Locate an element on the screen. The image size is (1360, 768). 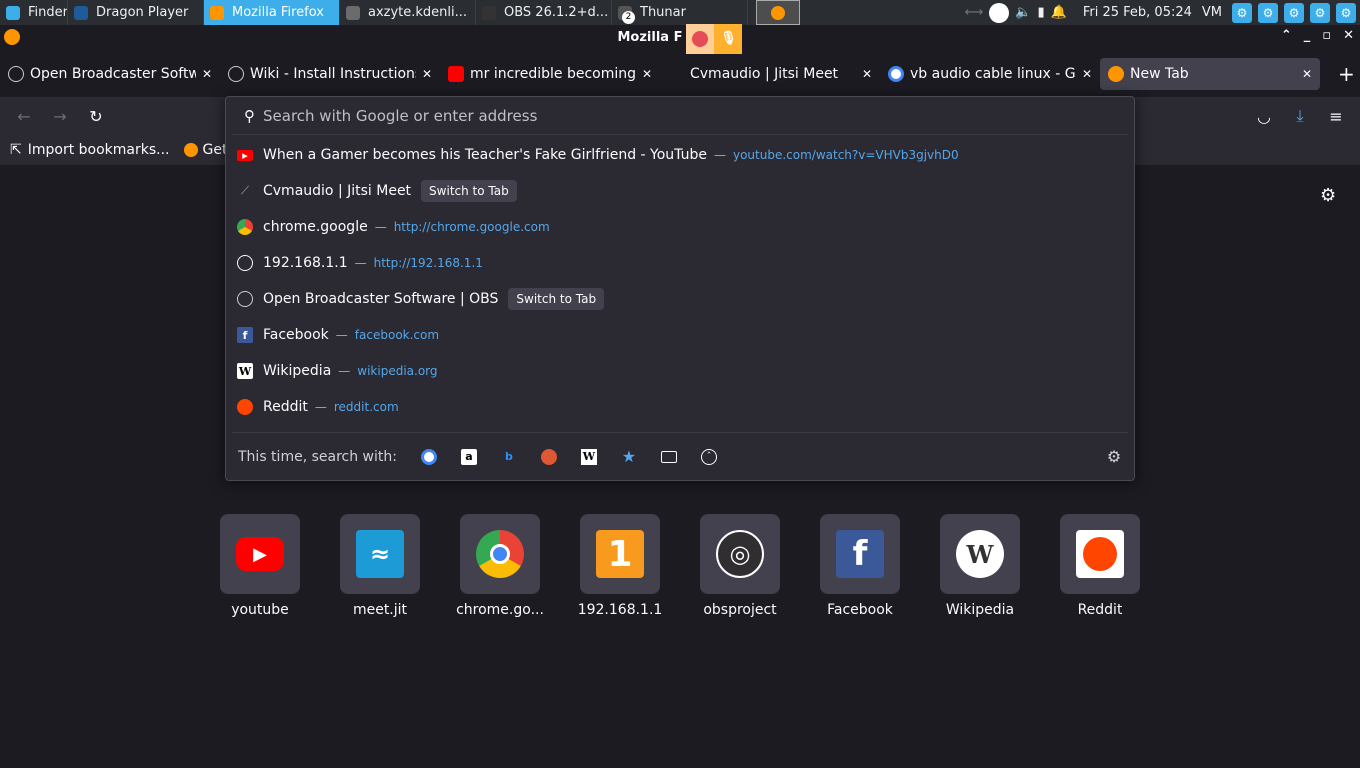
top-site-tile: W Wikipedia is located at coordinates (980, 566).